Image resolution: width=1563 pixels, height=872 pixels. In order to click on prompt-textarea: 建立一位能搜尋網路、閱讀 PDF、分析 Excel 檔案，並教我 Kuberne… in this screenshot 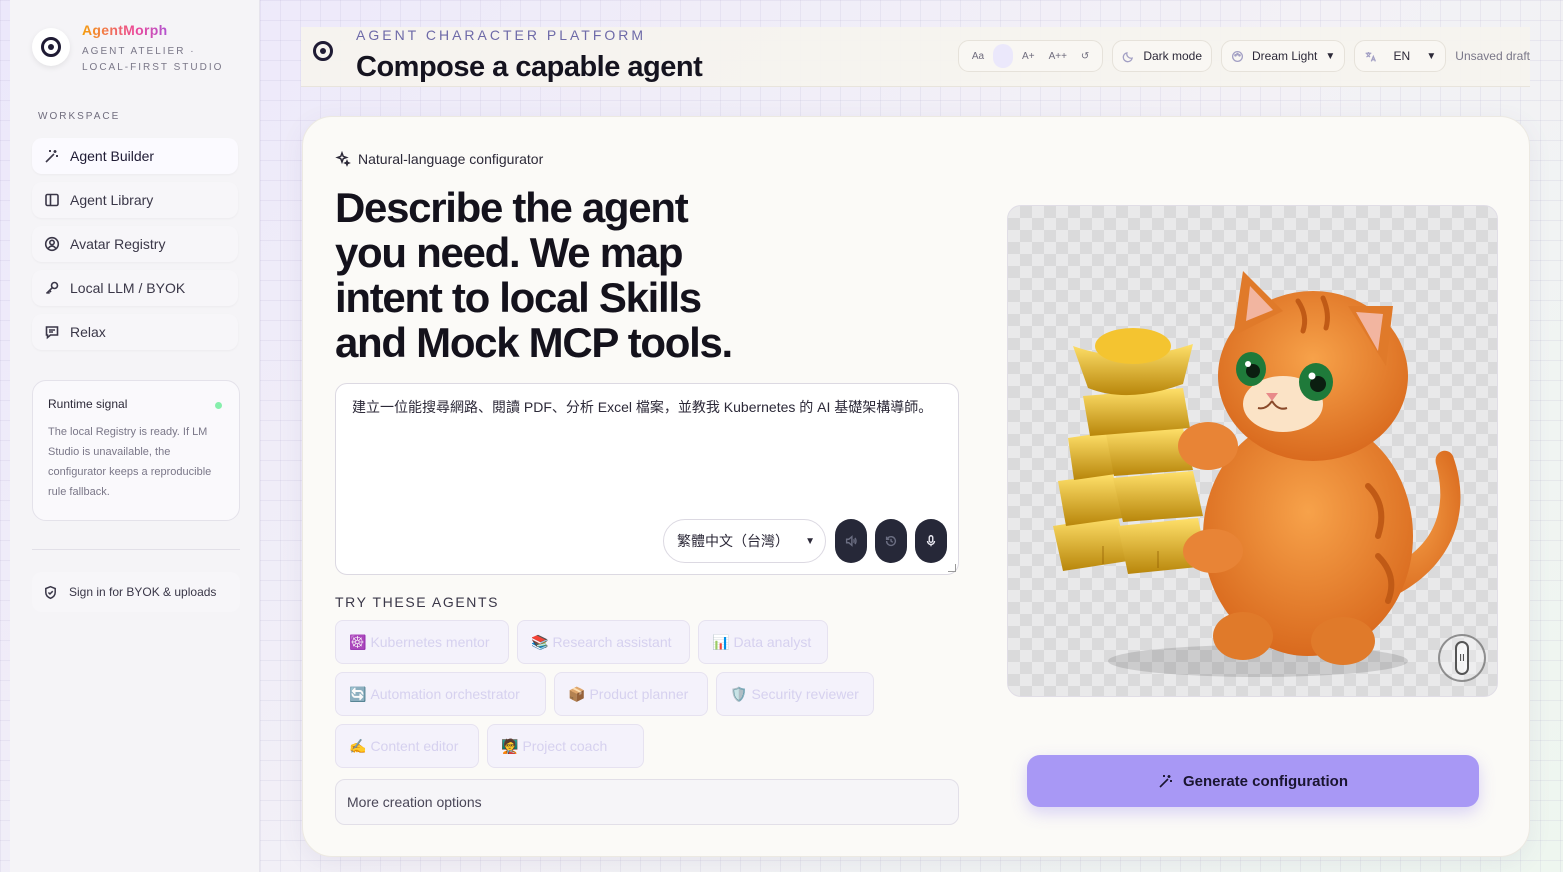, I will do `click(647, 479)`.